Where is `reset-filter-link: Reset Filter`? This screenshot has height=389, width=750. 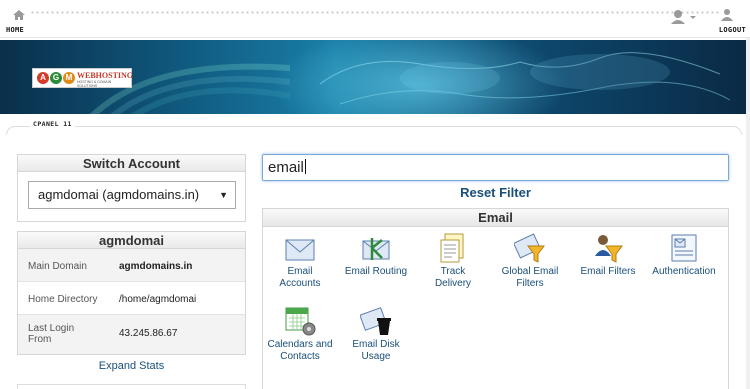
reset-filter-link: Reset Filter is located at coordinates (495, 192).